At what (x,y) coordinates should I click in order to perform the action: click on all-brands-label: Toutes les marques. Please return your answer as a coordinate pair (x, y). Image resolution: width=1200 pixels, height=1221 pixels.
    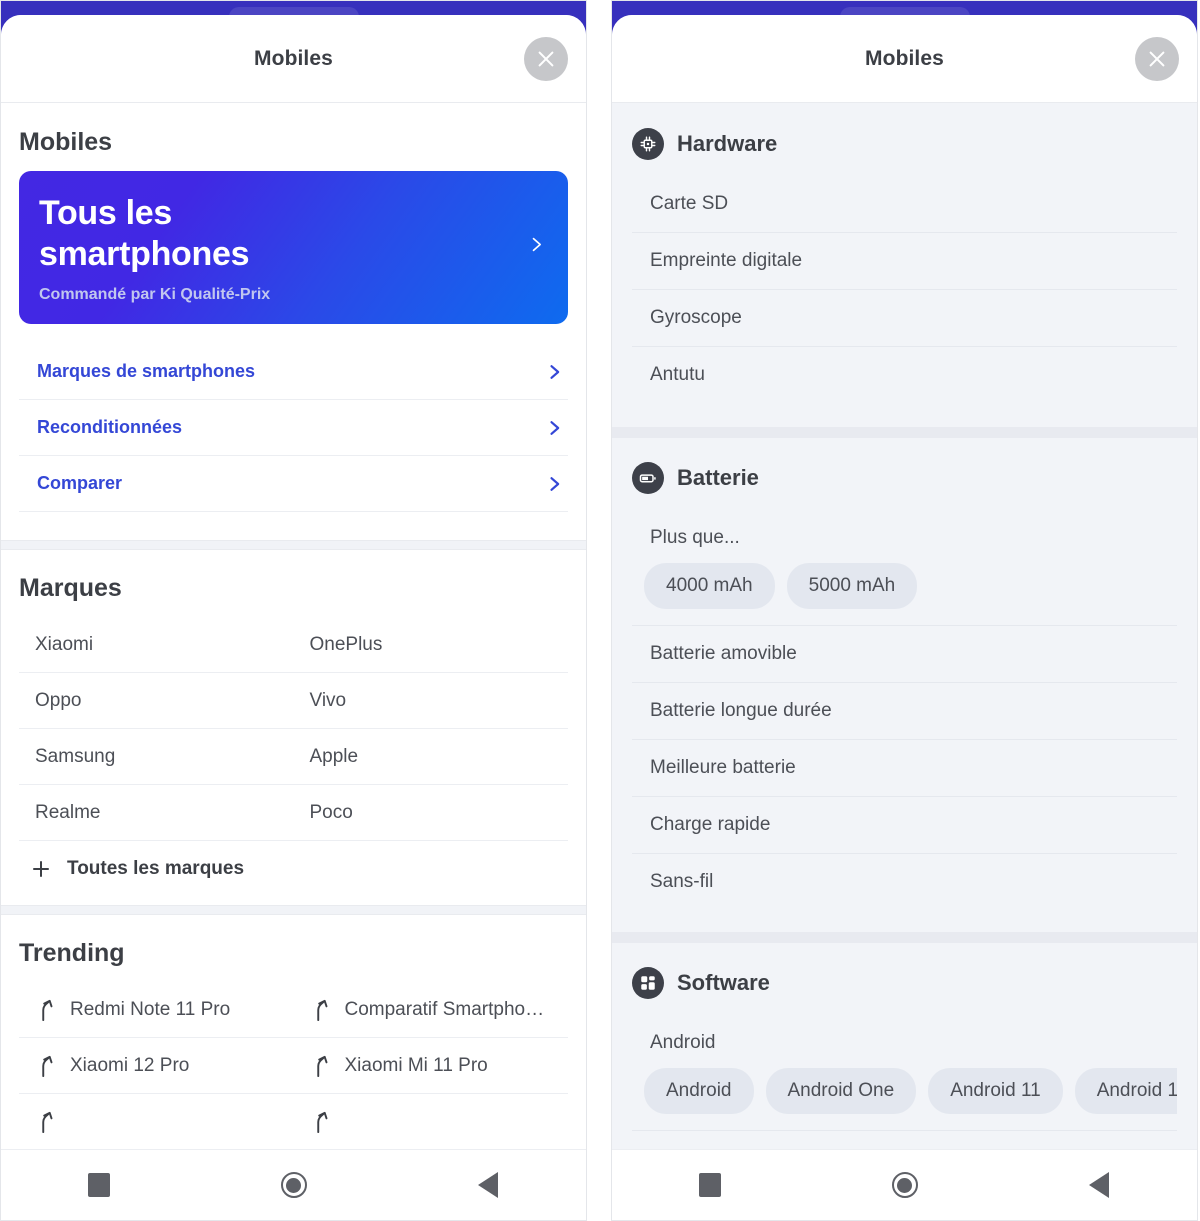
    Looking at the image, I should click on (156, 868).